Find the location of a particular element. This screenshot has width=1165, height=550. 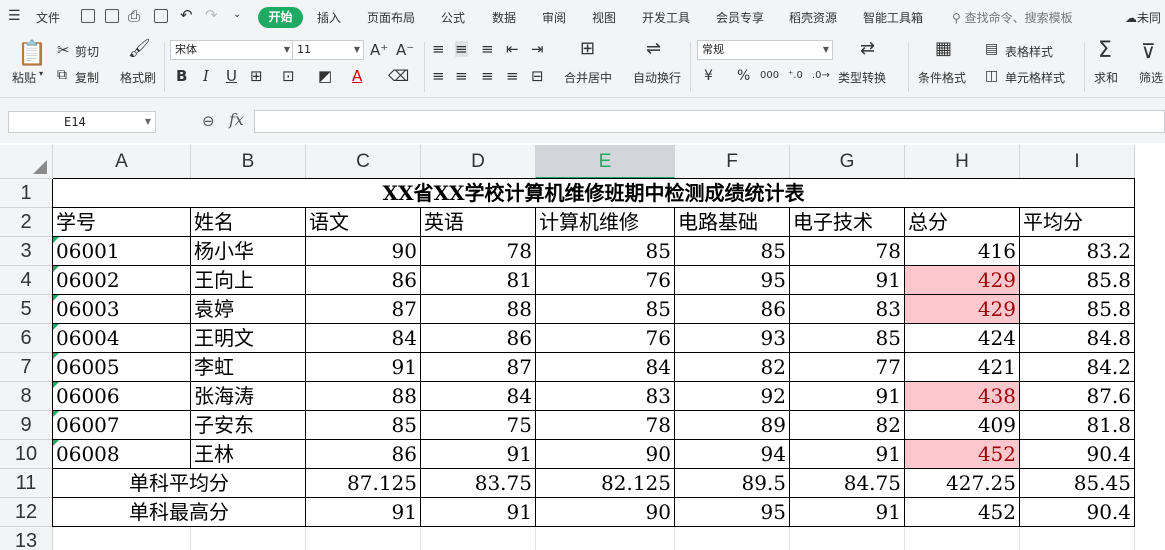

align-center-icon: ≡ is located at coordinates (461, 76).